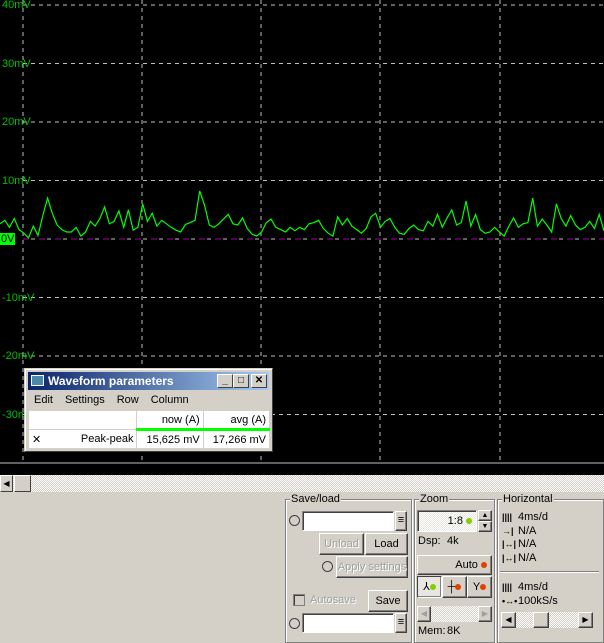  I want to click on horizontal-position-slider: ◀ ▶, so click(547, 620).